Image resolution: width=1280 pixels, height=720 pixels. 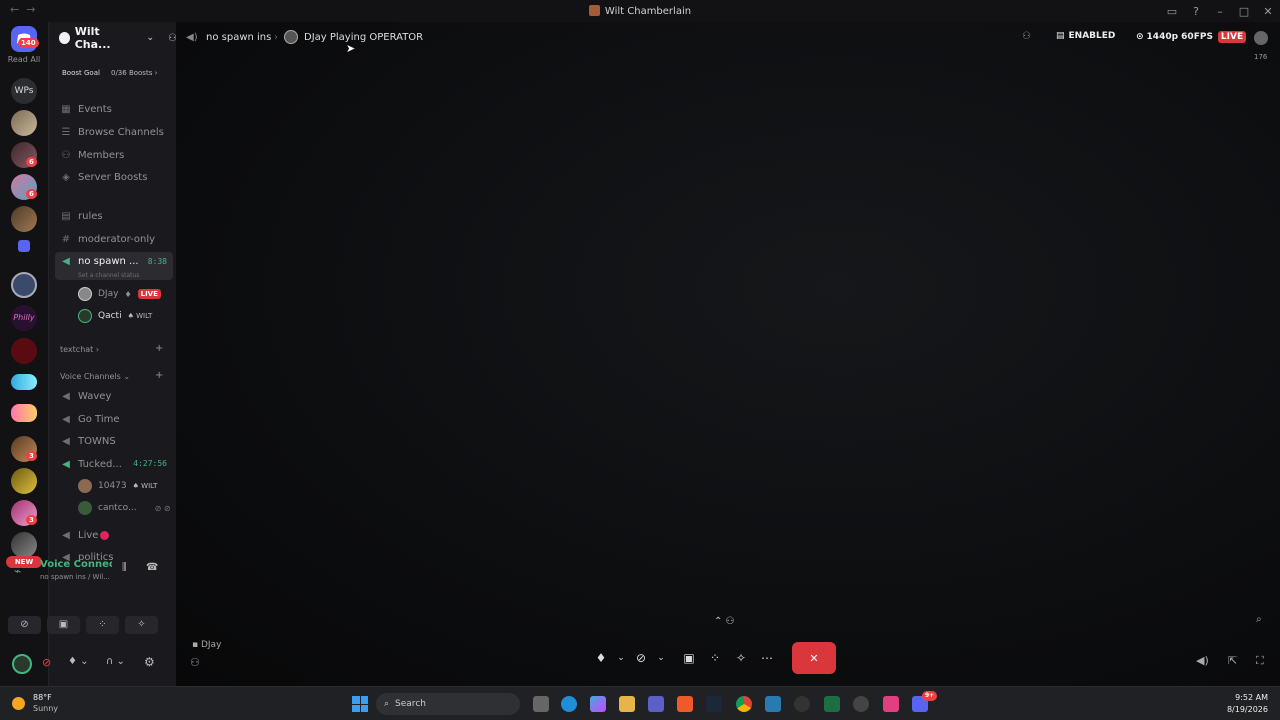 What do you see at coordinates (802, 704) in the screenshot?
I see `app-g-icon` at bounding box center [802, 704].